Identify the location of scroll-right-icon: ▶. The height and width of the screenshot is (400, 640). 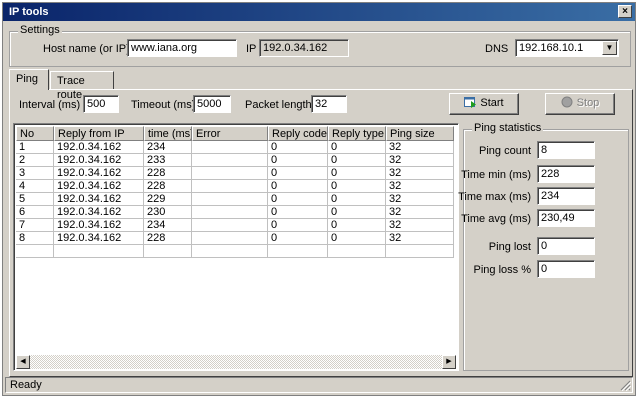
(449, 362).